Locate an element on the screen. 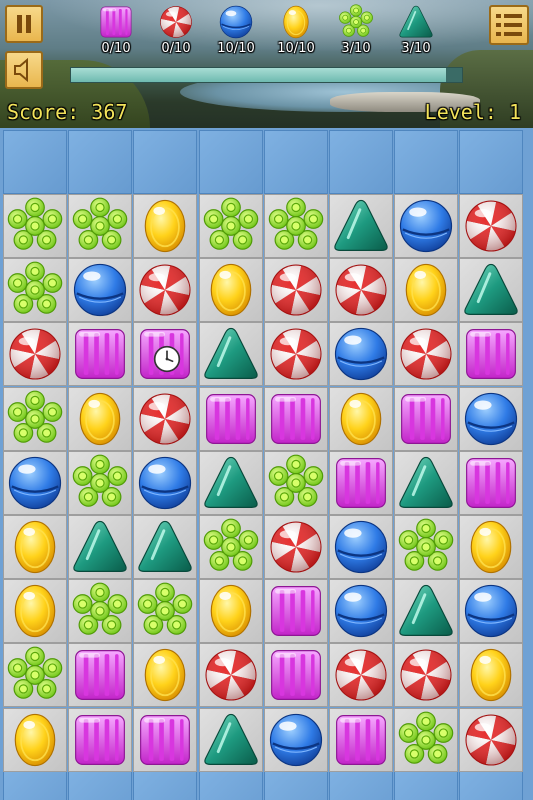  goal-count: 10/10 is located at coordinates (236, 48).